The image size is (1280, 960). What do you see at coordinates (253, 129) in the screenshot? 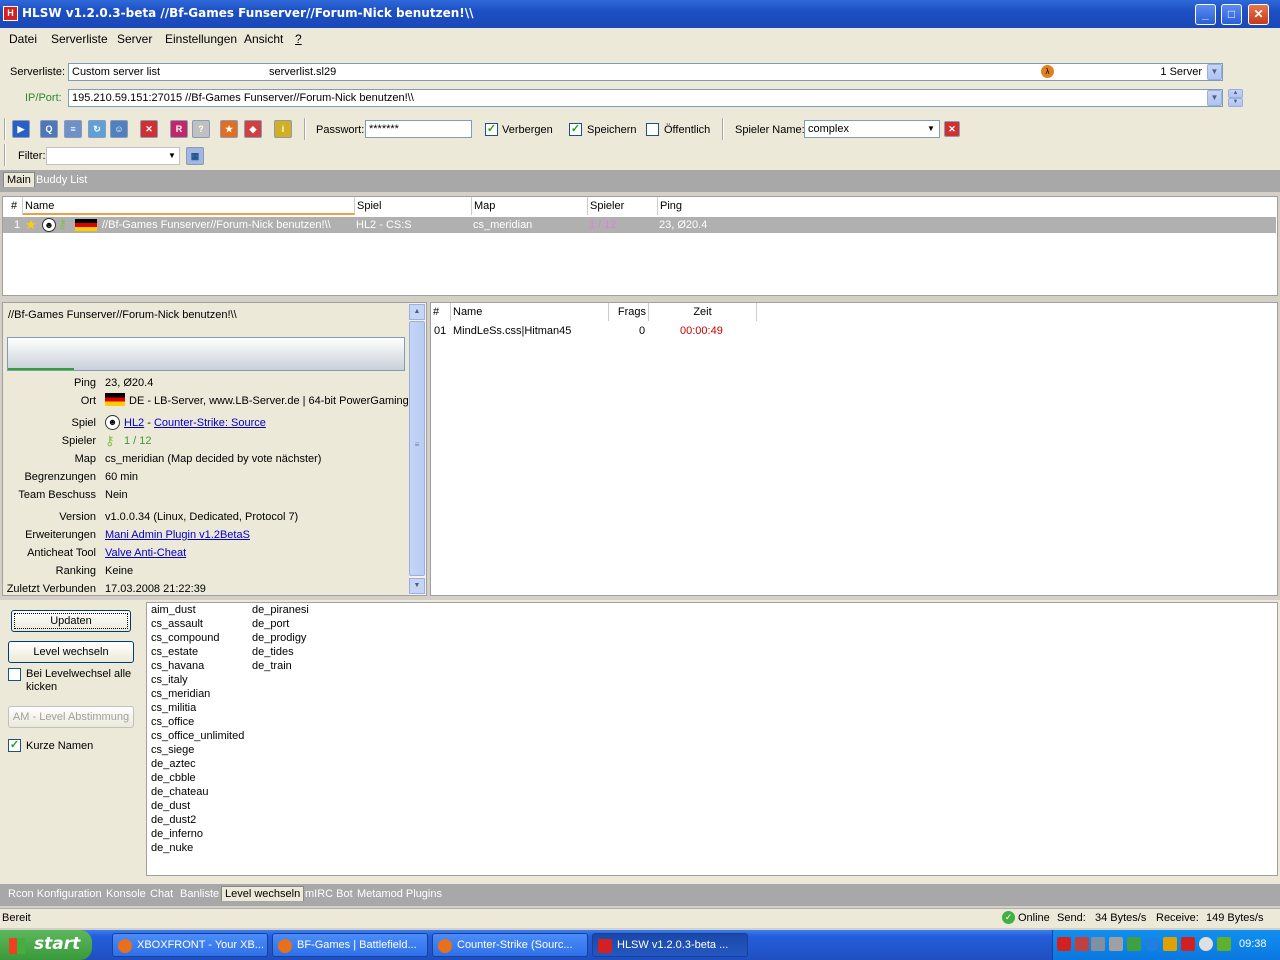
I see `filter-tool-icon: ◆` at bounding box center [253, 129].